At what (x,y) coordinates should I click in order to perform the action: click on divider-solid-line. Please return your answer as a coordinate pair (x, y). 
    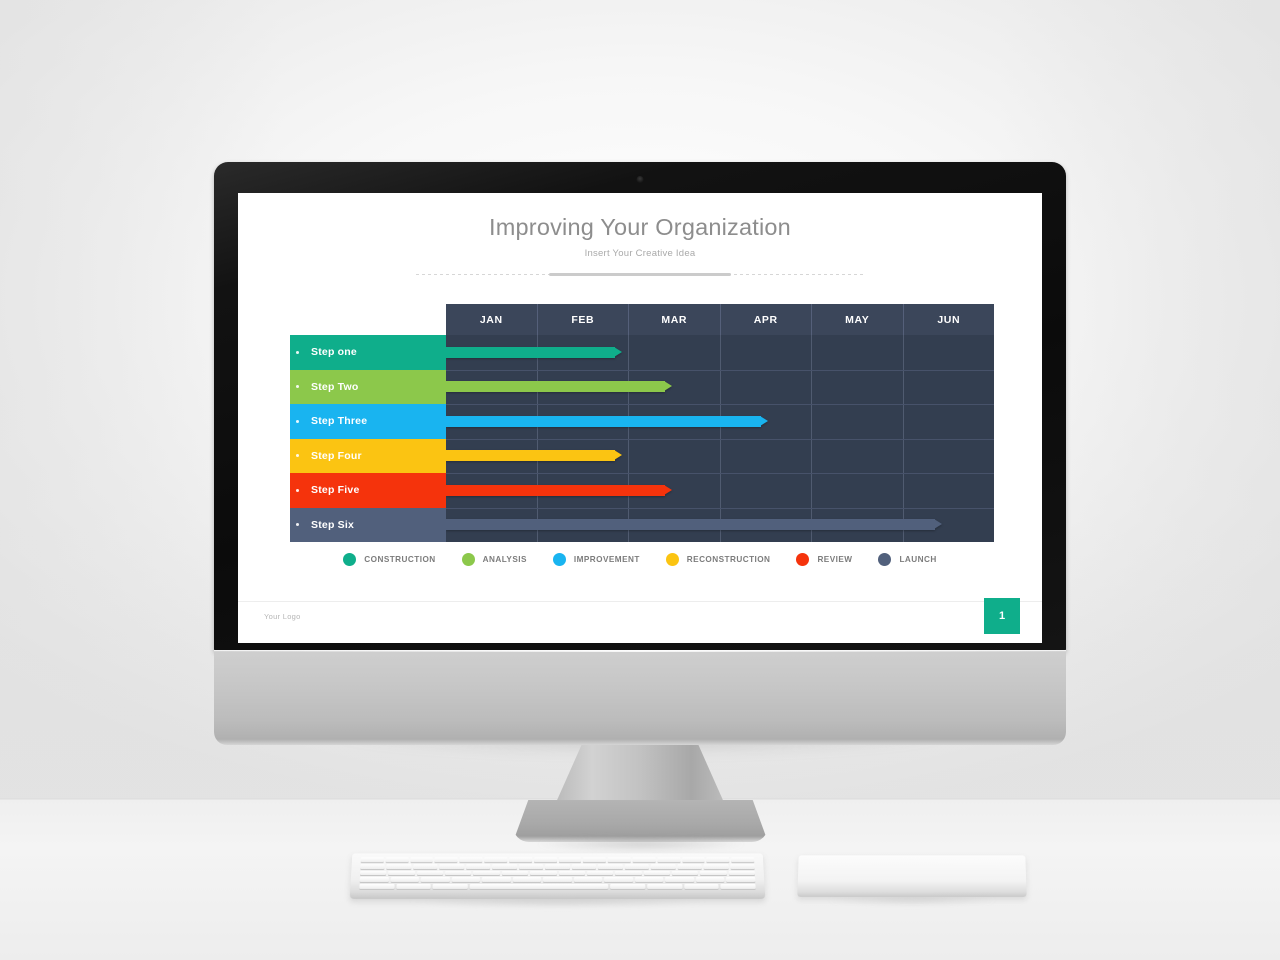
    Looking at the image, I should click on (640, 275).